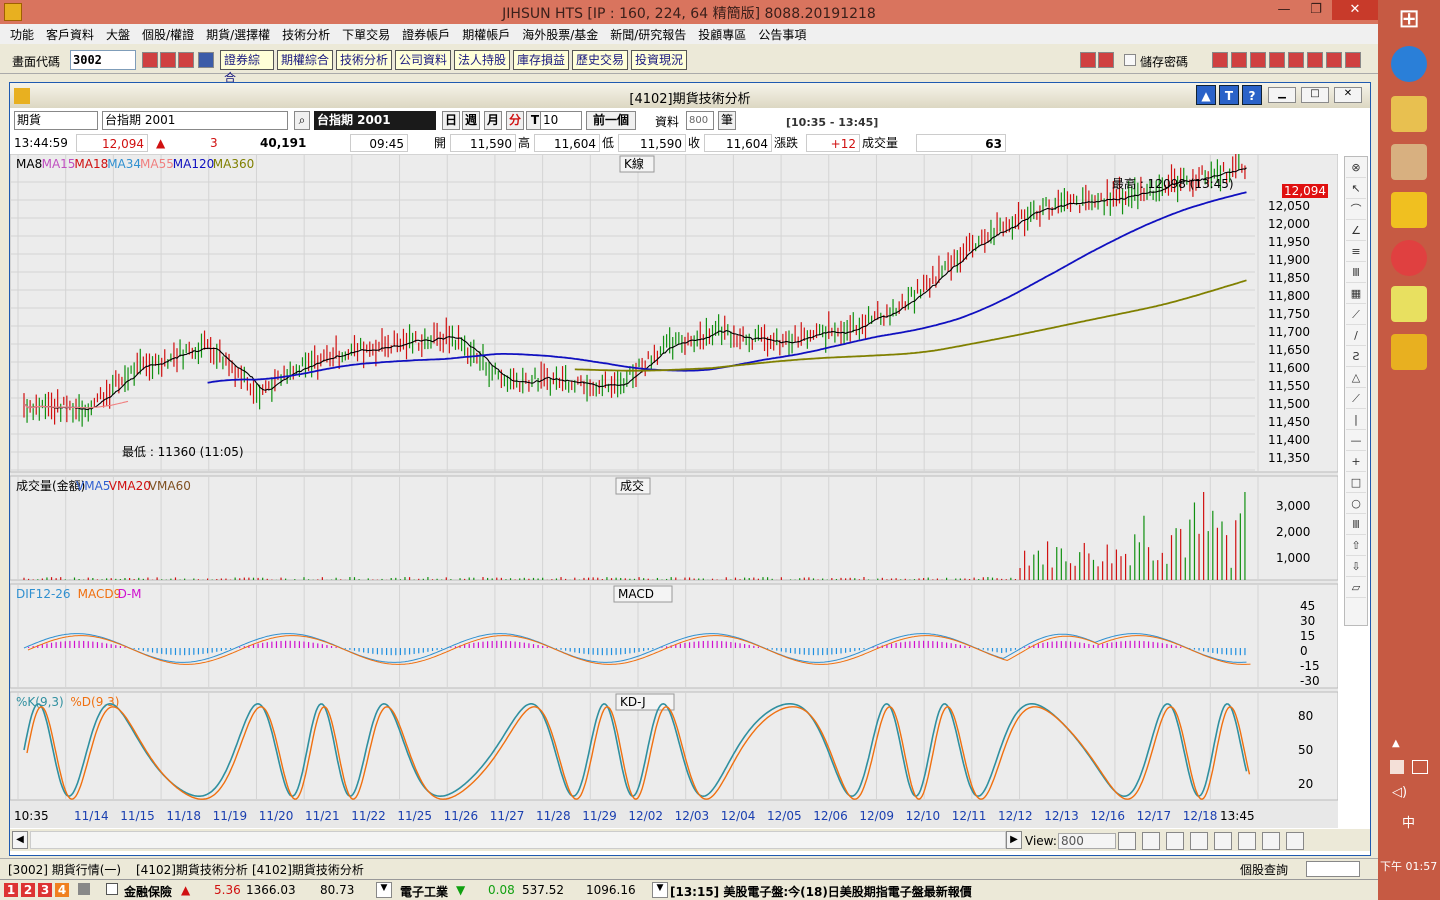 This screenshot has height=900, width=1440. What do you see at coordinates (518, 840) in the screenshot?
I see `horizontal-scrollbar` at bounding box center [518, 840].